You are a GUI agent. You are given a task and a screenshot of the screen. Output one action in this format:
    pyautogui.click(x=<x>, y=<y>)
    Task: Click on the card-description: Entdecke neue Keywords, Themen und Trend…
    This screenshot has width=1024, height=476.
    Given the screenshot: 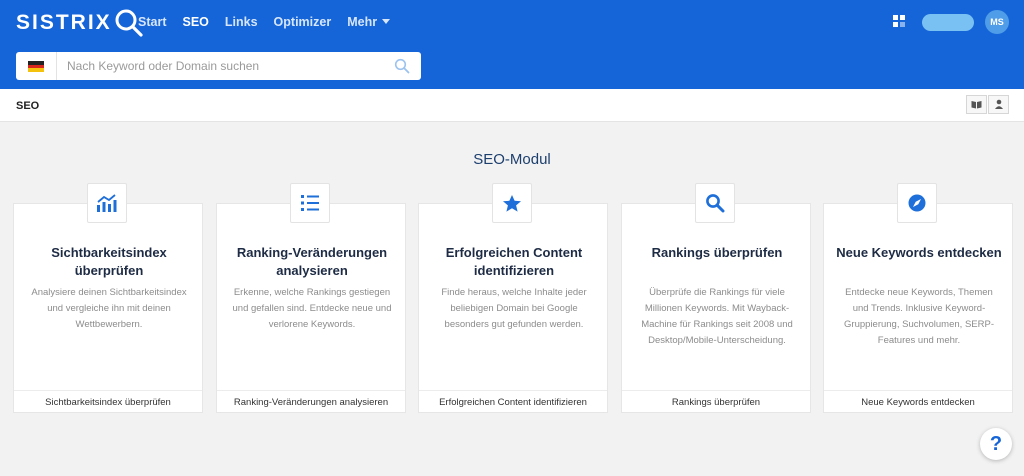 What is the action you would take?
    pyautogui.click(x=919, y=316)
    